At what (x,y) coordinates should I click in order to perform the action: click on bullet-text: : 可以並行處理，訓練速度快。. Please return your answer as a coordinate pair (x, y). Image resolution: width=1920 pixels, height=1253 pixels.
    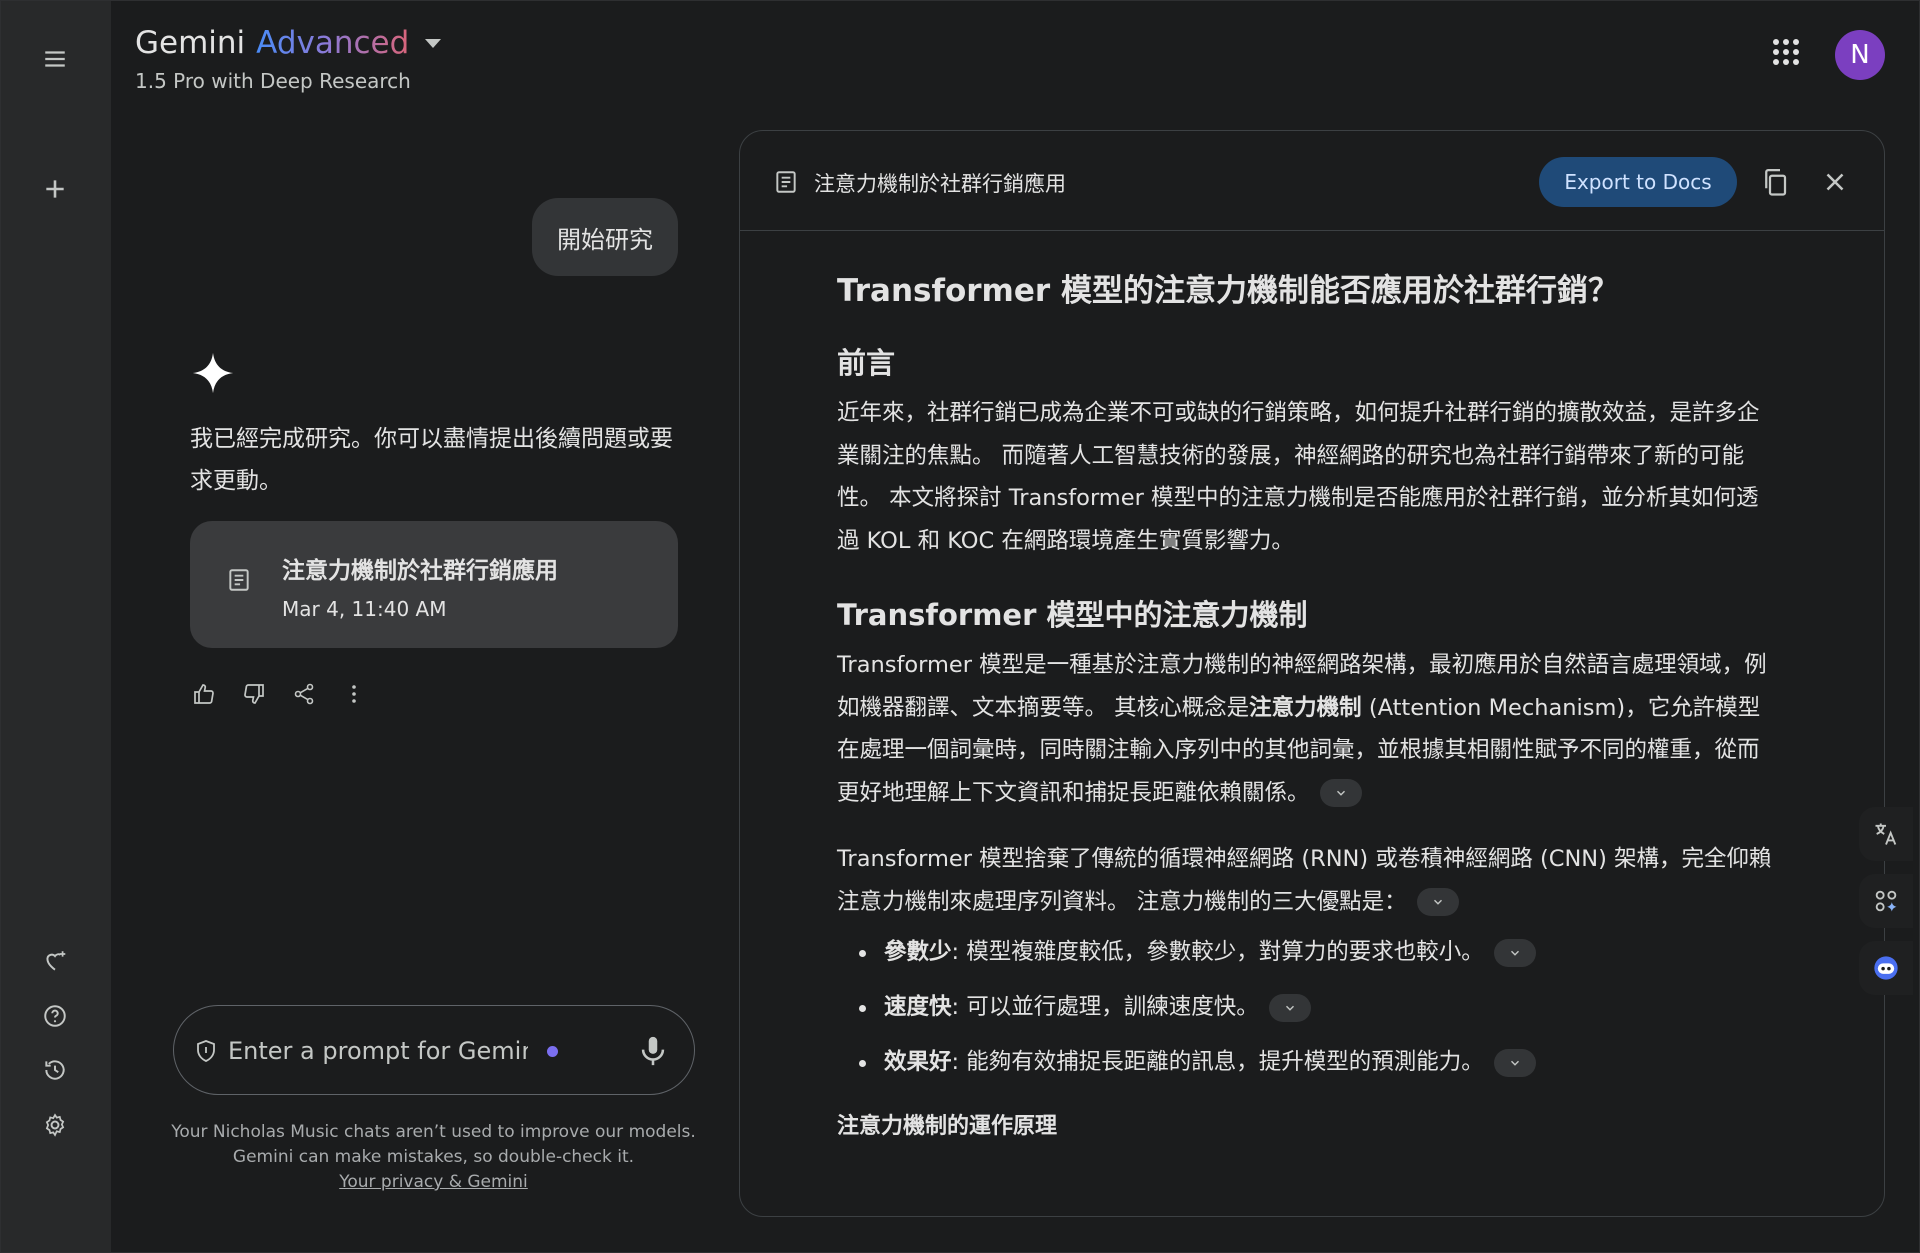
    Looking at the image, I should click on (1105, 1007).